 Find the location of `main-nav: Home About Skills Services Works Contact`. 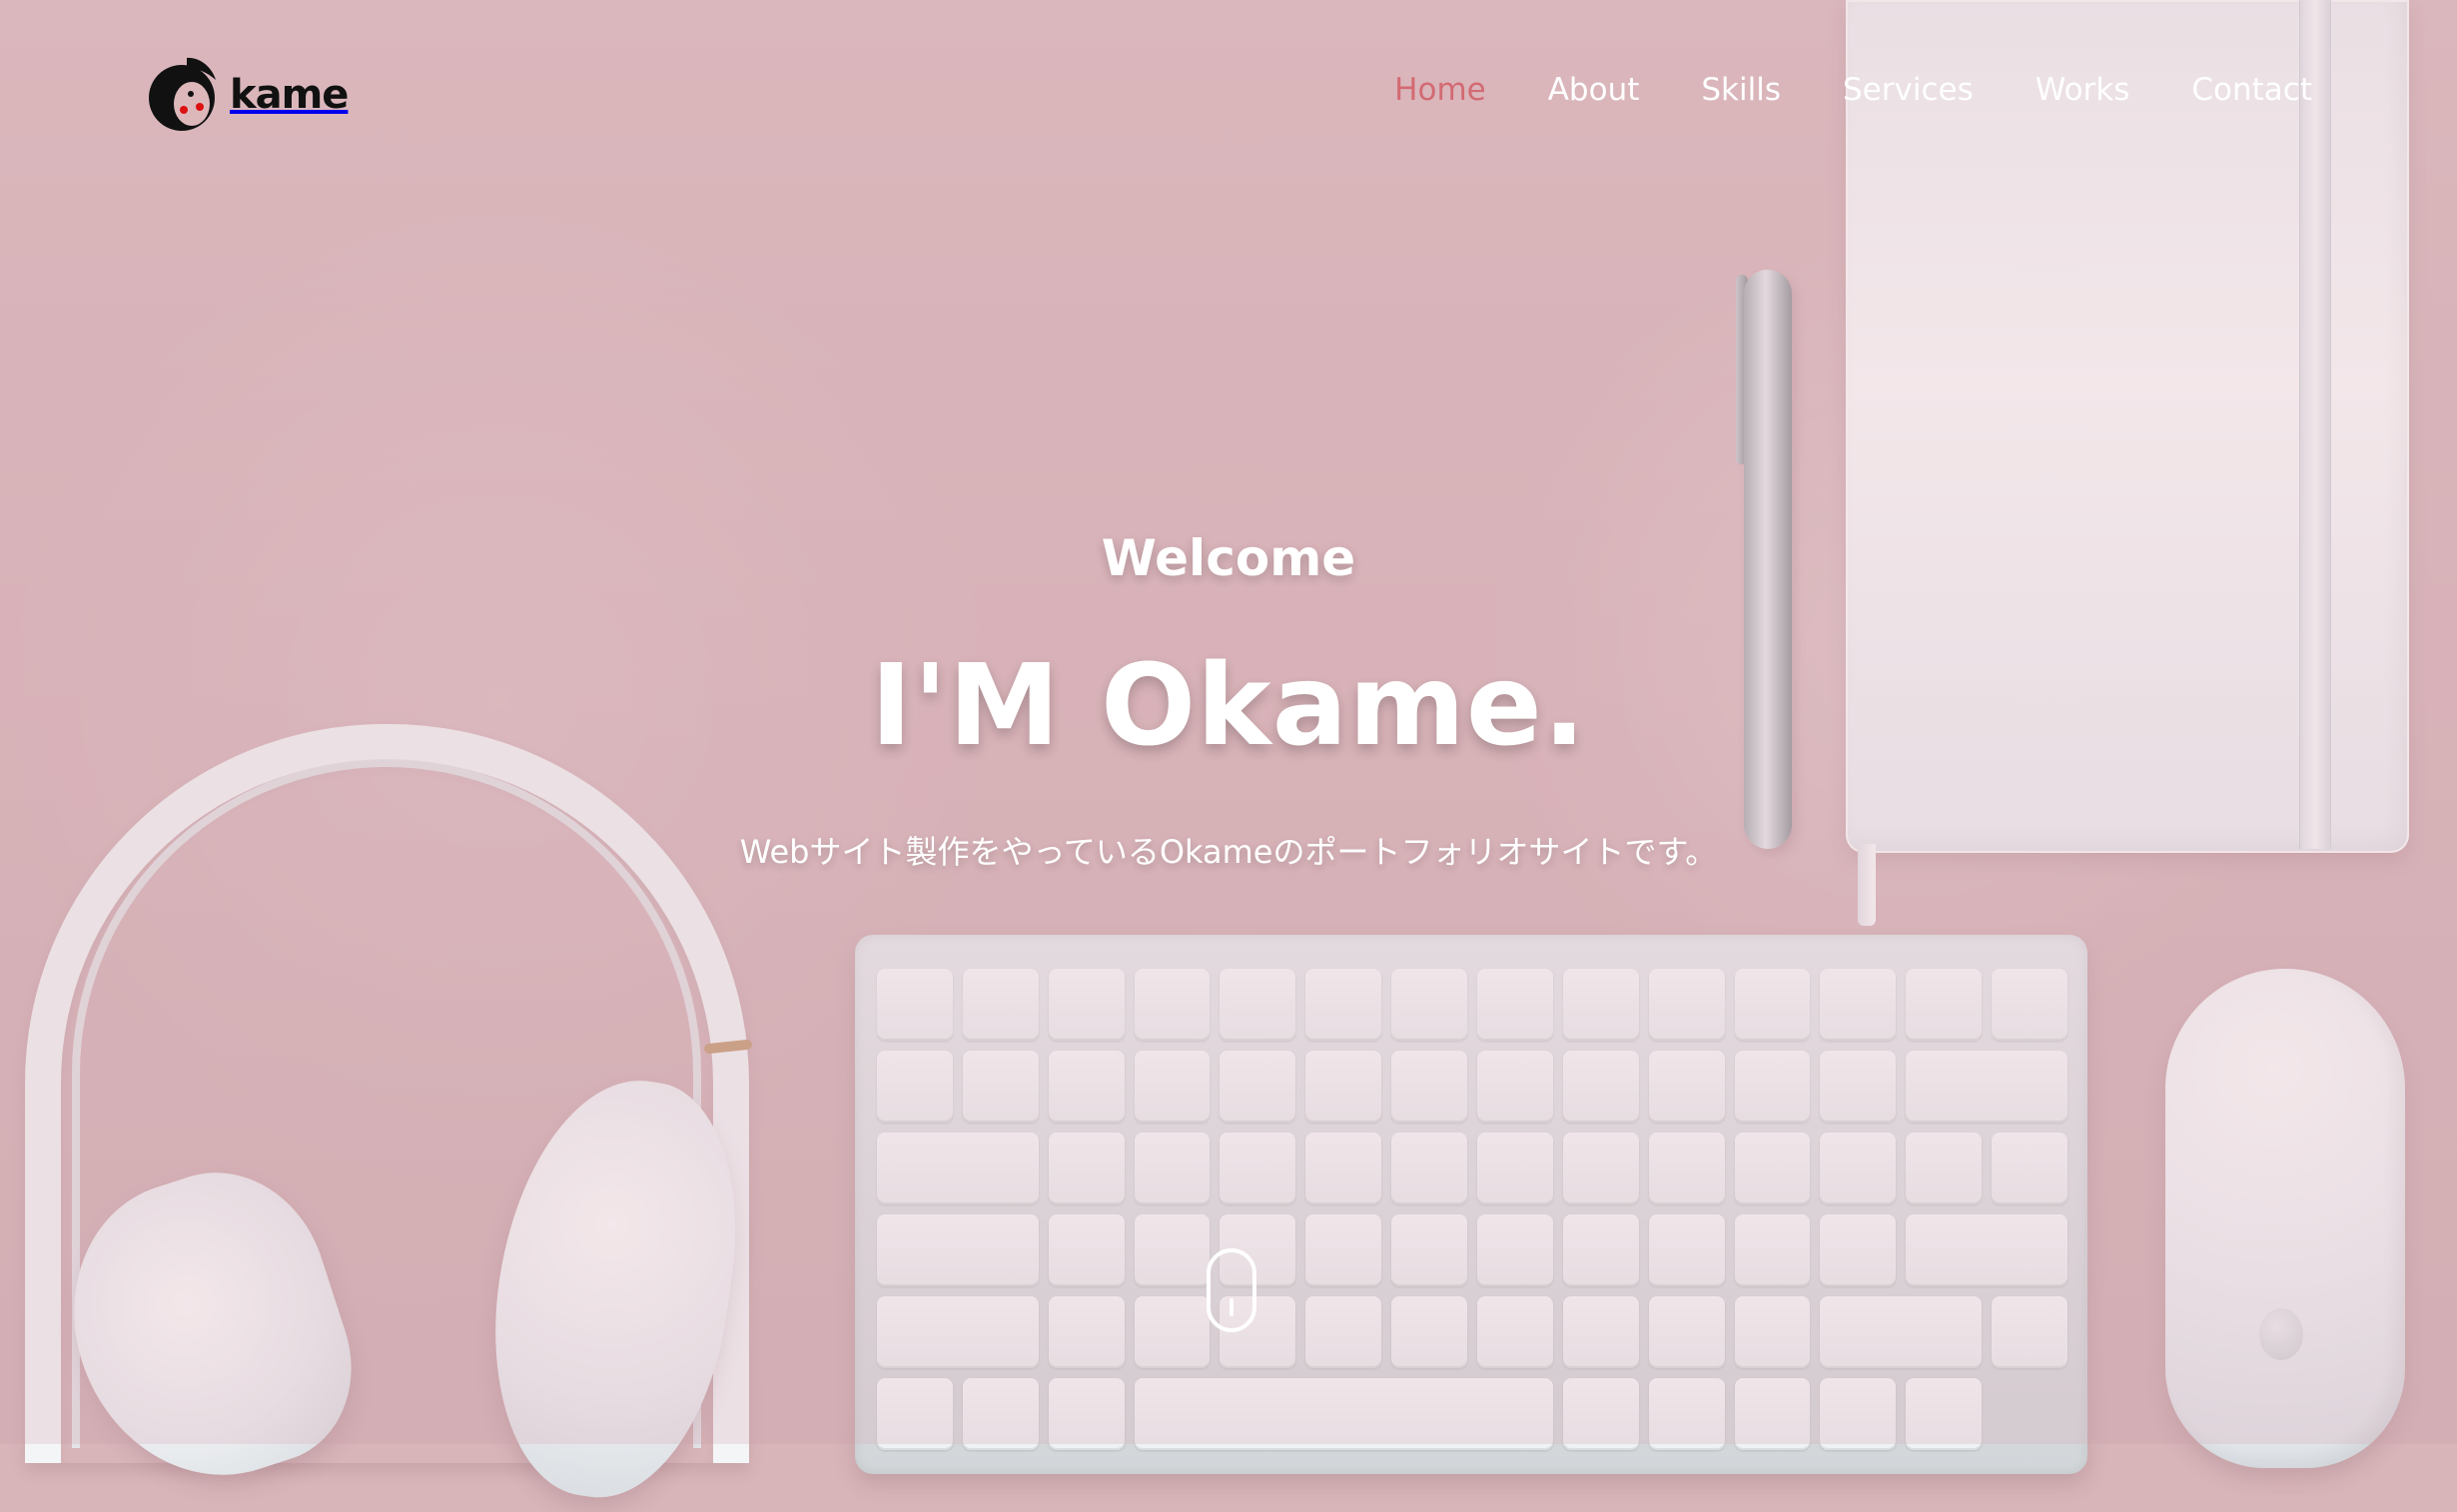

main-nav: Home About Skills Services Works Contact is located at coordinates (1853, 90).